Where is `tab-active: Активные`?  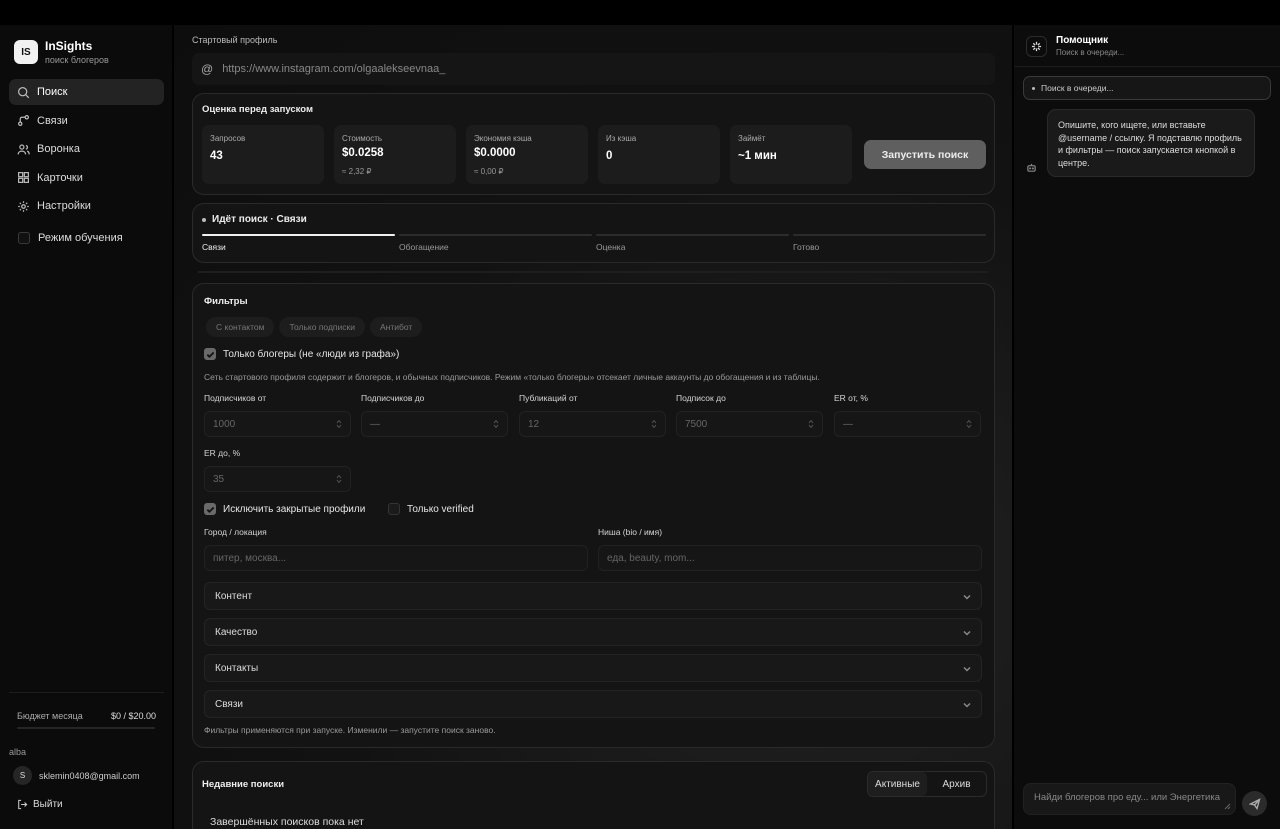 tab-active: Активные is located at coordinates (897, 784).